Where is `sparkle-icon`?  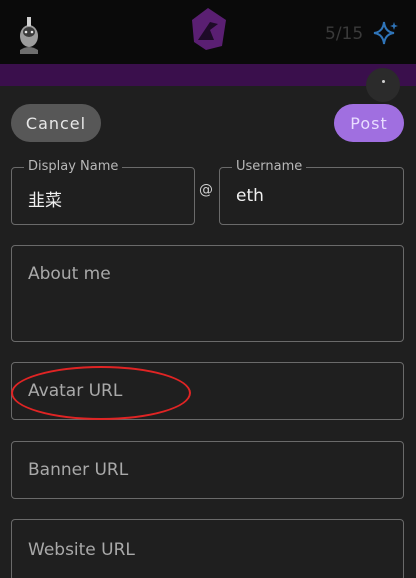 sparkle-icon is located at coordinates (385, 33).